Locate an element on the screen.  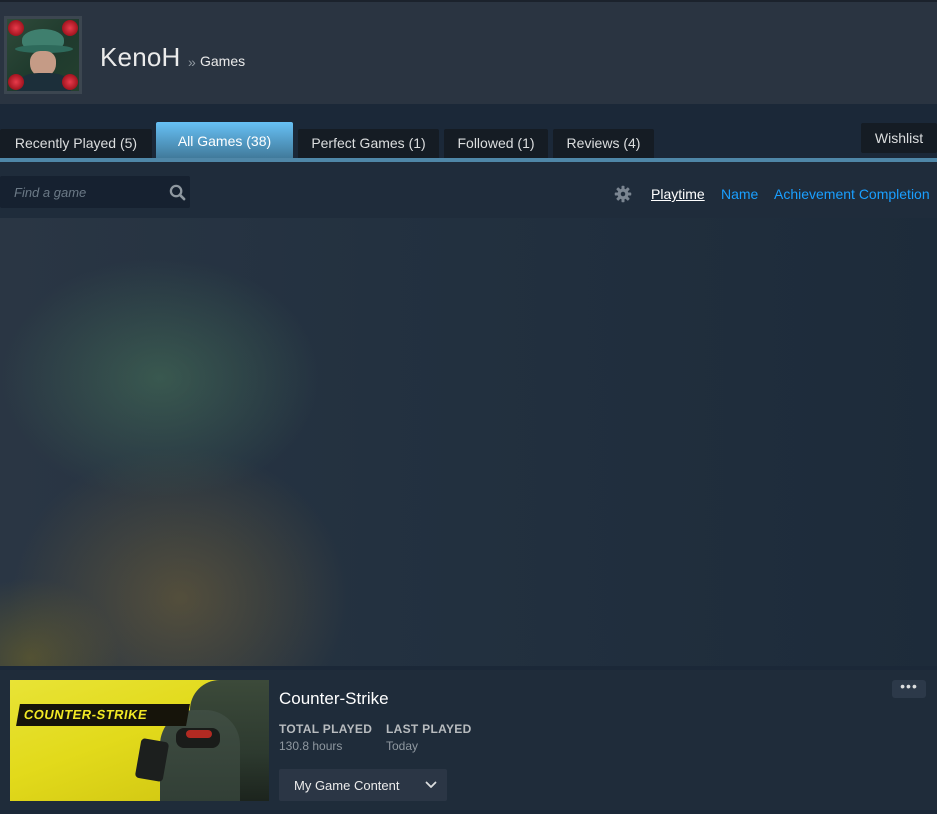
game-logo: COUNTER-STRIKE is located at coordinates (103, 715).